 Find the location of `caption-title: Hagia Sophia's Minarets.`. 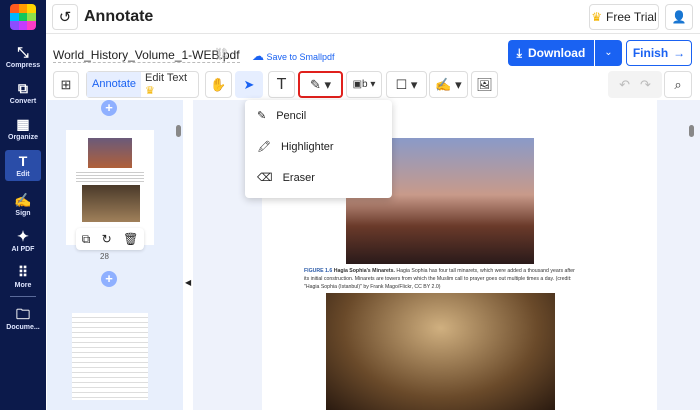

caption-title: Hagia Sophia's Minarets. is located at coordinates (364, 271).